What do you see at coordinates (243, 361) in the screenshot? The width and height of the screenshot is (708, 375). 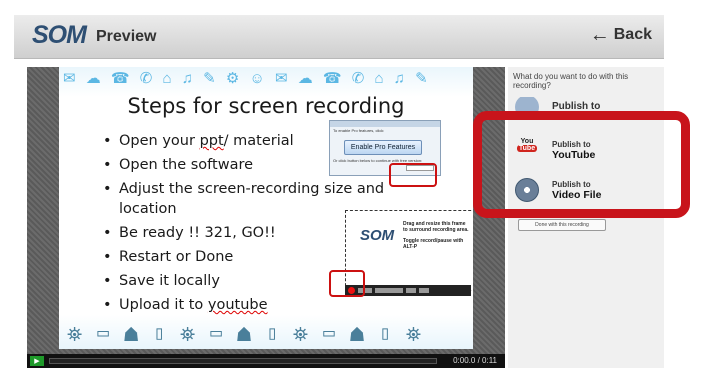 I see `seek-bar` at bounding box center [243, 361].